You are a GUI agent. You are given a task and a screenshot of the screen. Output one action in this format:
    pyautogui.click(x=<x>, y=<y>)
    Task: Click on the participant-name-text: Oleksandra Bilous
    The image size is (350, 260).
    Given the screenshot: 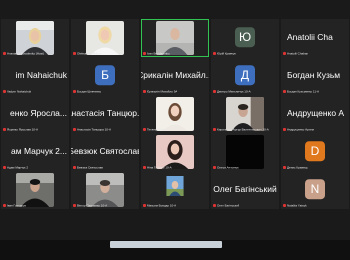 What is the action you would take?
    pyautogui.click(x=89, y=53)
    